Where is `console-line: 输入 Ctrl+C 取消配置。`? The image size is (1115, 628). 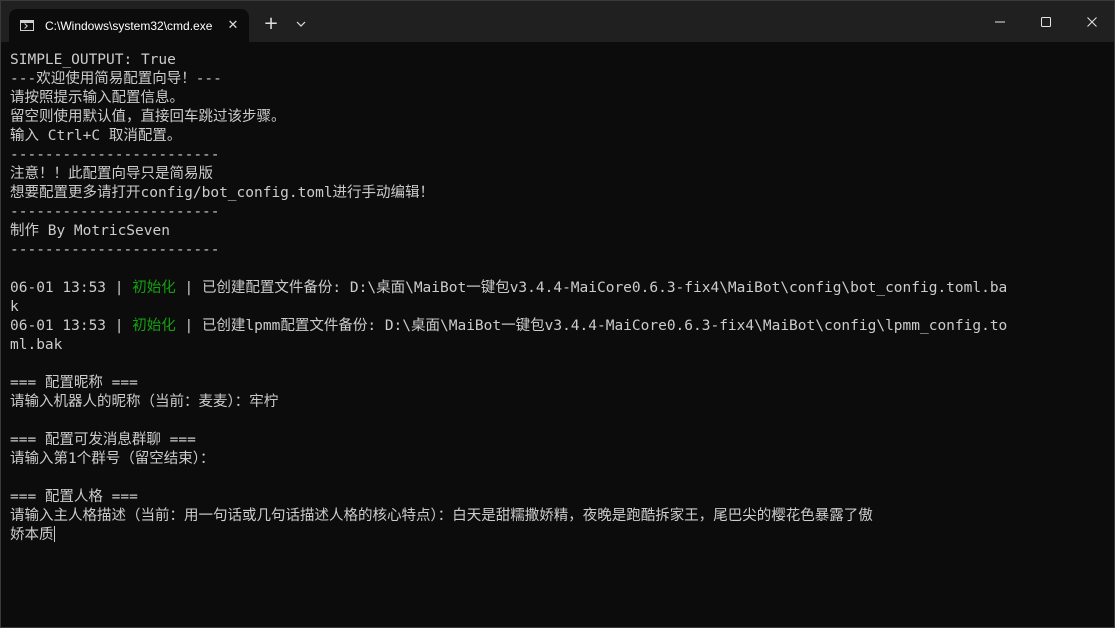
console-line: 输入 Ctrl+C 取消配置。 is located at coordinates (96, 136).